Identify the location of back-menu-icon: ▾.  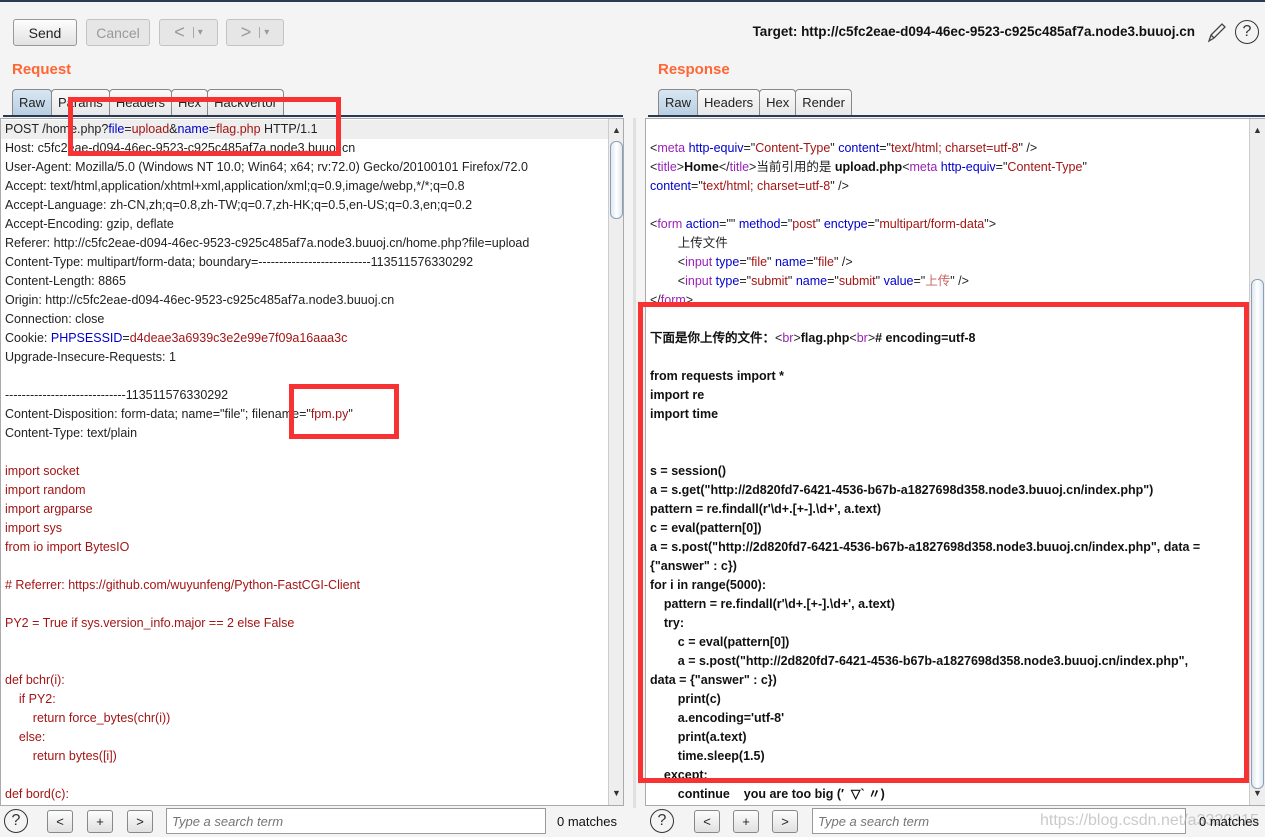
(197, 32).